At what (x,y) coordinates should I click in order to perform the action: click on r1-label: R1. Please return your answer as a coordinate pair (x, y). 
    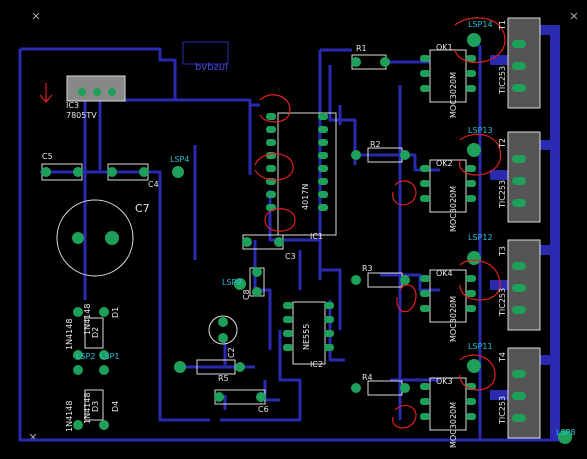
    Looking at the image, I should click on (361, 48).